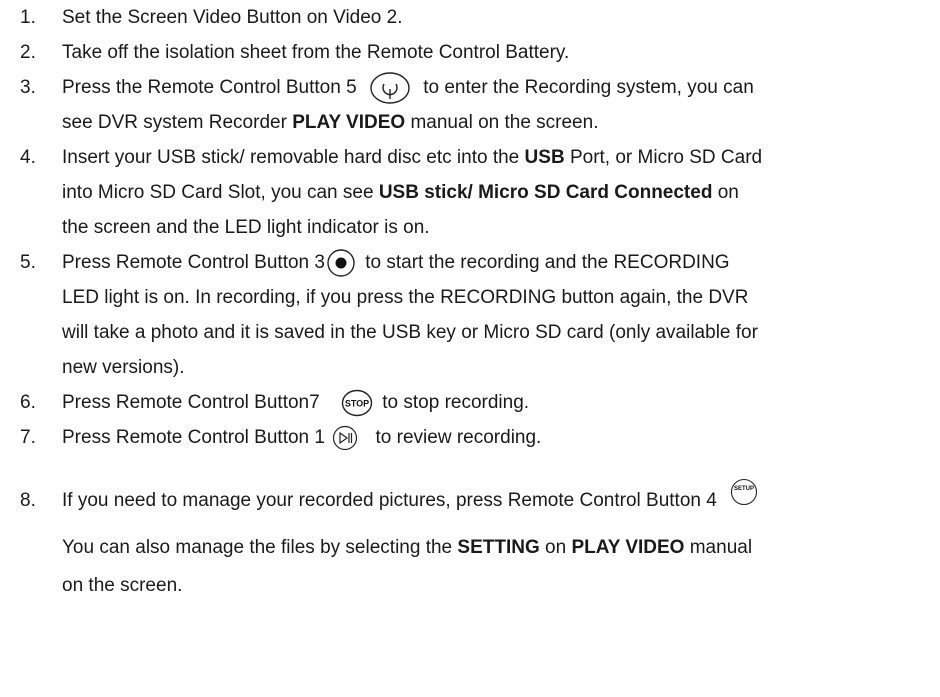  What do you see at coordinates (545, 192) in the screenshot?
I see `bold-term: USB stick/ Micro SD Card Connected` at bounding box center [545, 192].